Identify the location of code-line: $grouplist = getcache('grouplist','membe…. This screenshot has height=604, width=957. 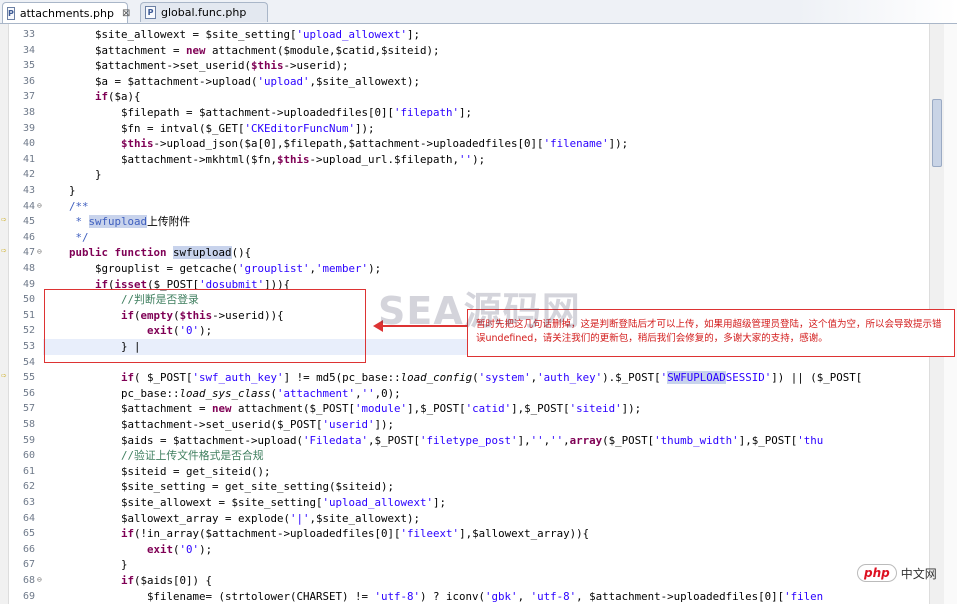
(486, 269).